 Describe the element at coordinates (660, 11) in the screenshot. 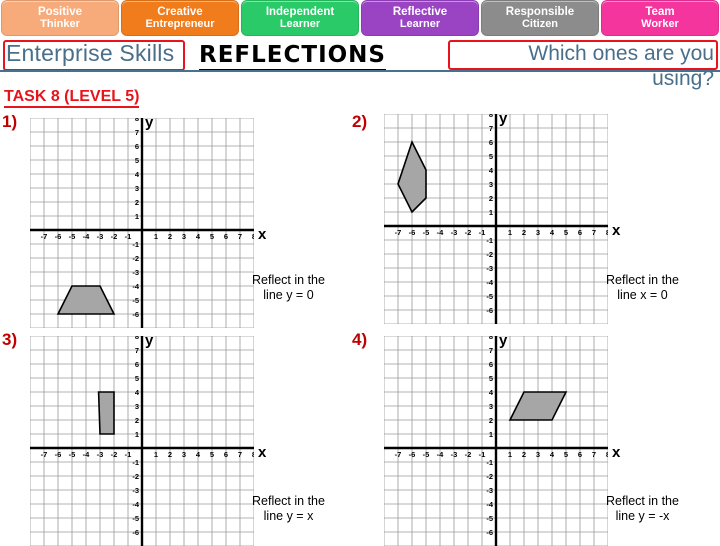

I see `skill-tab-line-1: Team` at that location.